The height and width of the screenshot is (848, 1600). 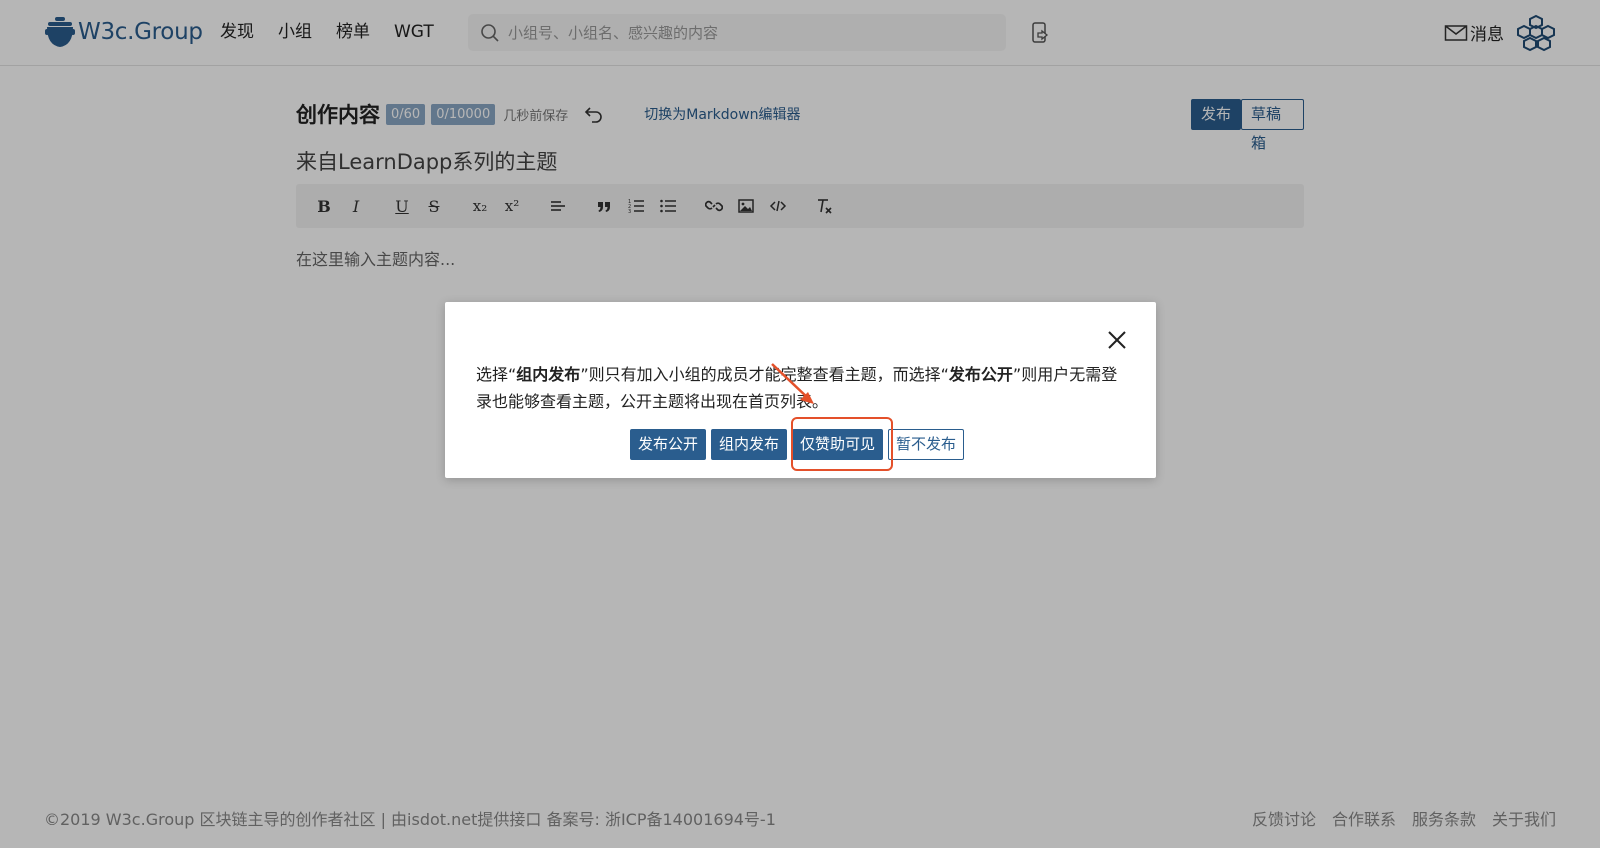 I want to click on dialog-text-part-1: 选择“, so click(x=496, y=374).